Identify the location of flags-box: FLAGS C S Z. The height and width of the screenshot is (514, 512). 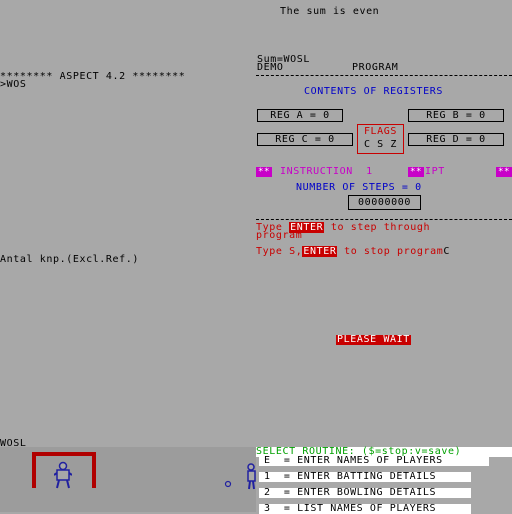
(380, 139).